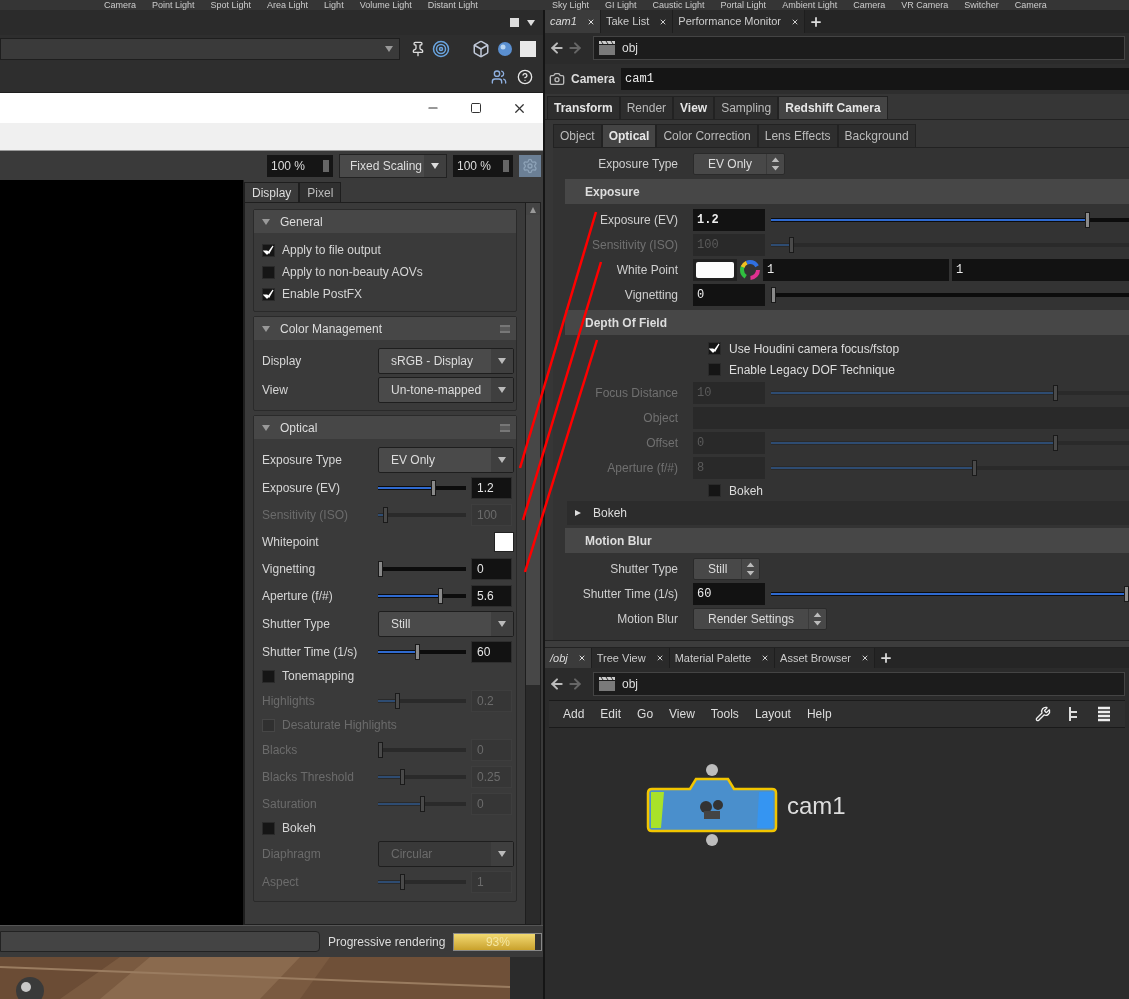 The image size is (1129, 999). What do you see at coordinates (819, 714) in the screenshot?
I see `menu-item: Help` at bounding box center [819, 714].